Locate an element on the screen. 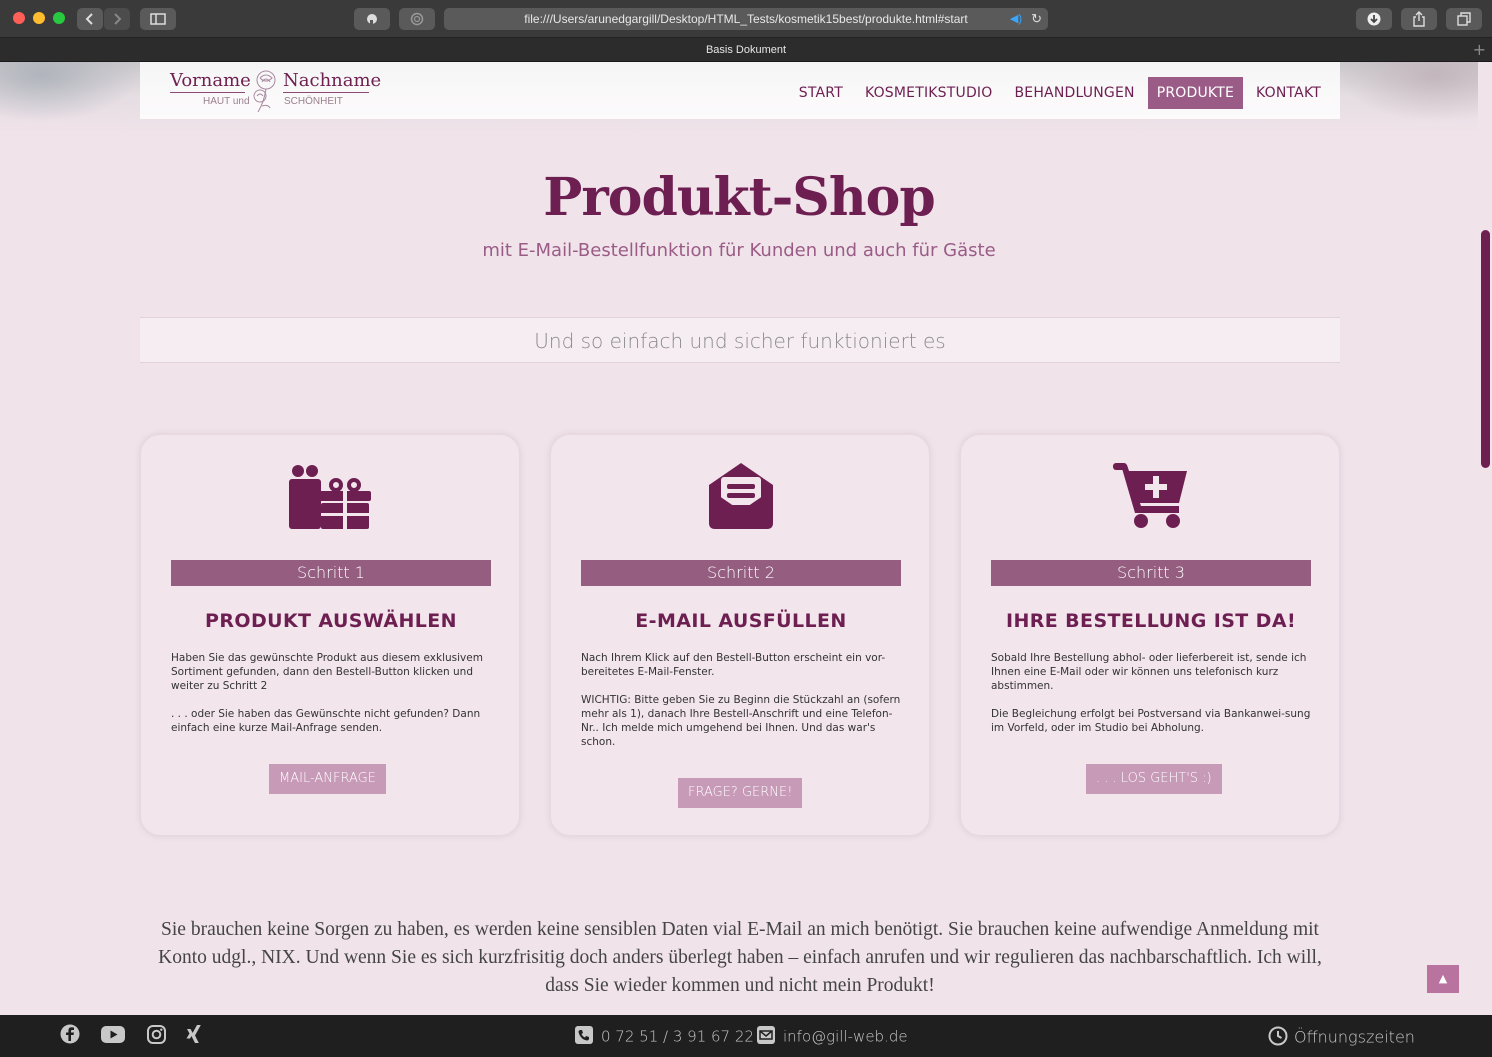 Image resolution: width=1492 pixels, height=1057 pixels. facebook-icon is located at coordinates (70, 1034).